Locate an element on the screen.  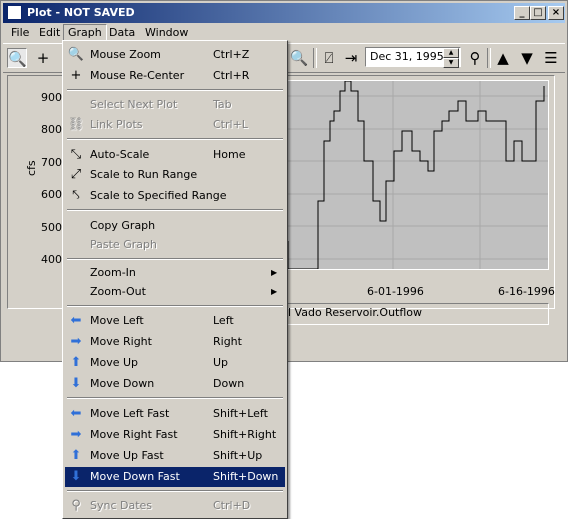
title-bar: Plot - NOT SAVED _ □ × is located at coordinates (284, 13).